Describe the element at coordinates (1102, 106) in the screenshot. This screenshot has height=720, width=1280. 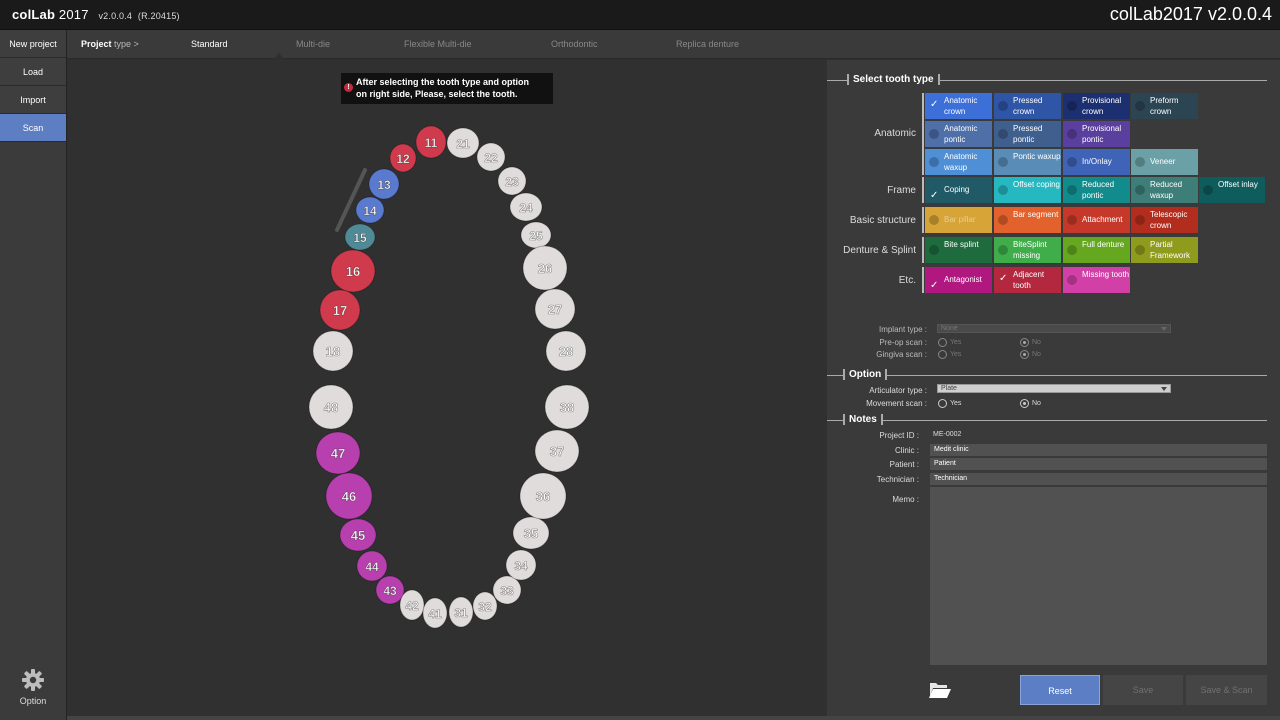
I see `tooth-type-label: Provisional crown` at that location.